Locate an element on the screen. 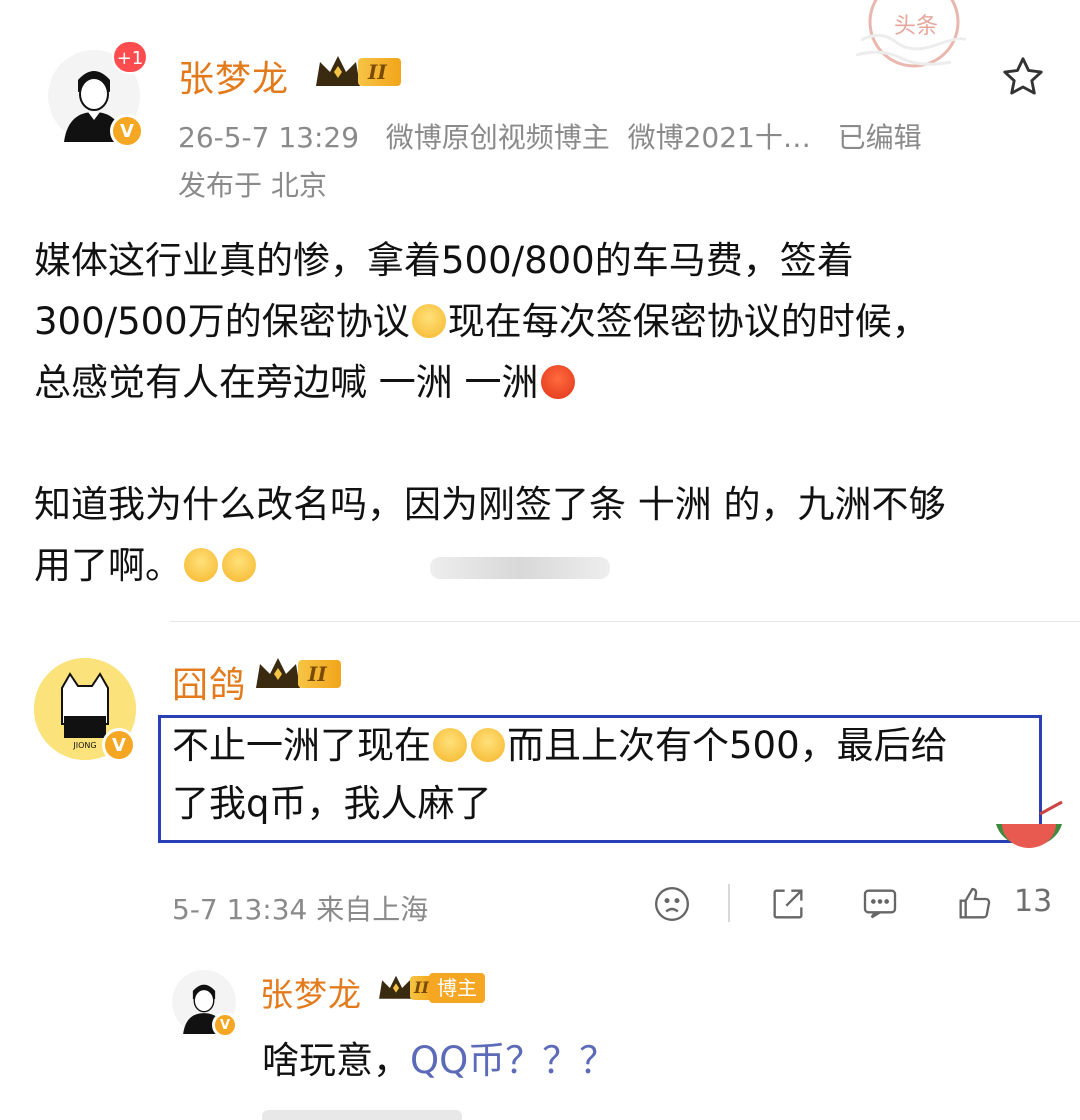 The height and width of the screenshot is (1120, 1080). reply-body: 啥玩意，QQ币？？？ is located at coordinates (439, 1057).